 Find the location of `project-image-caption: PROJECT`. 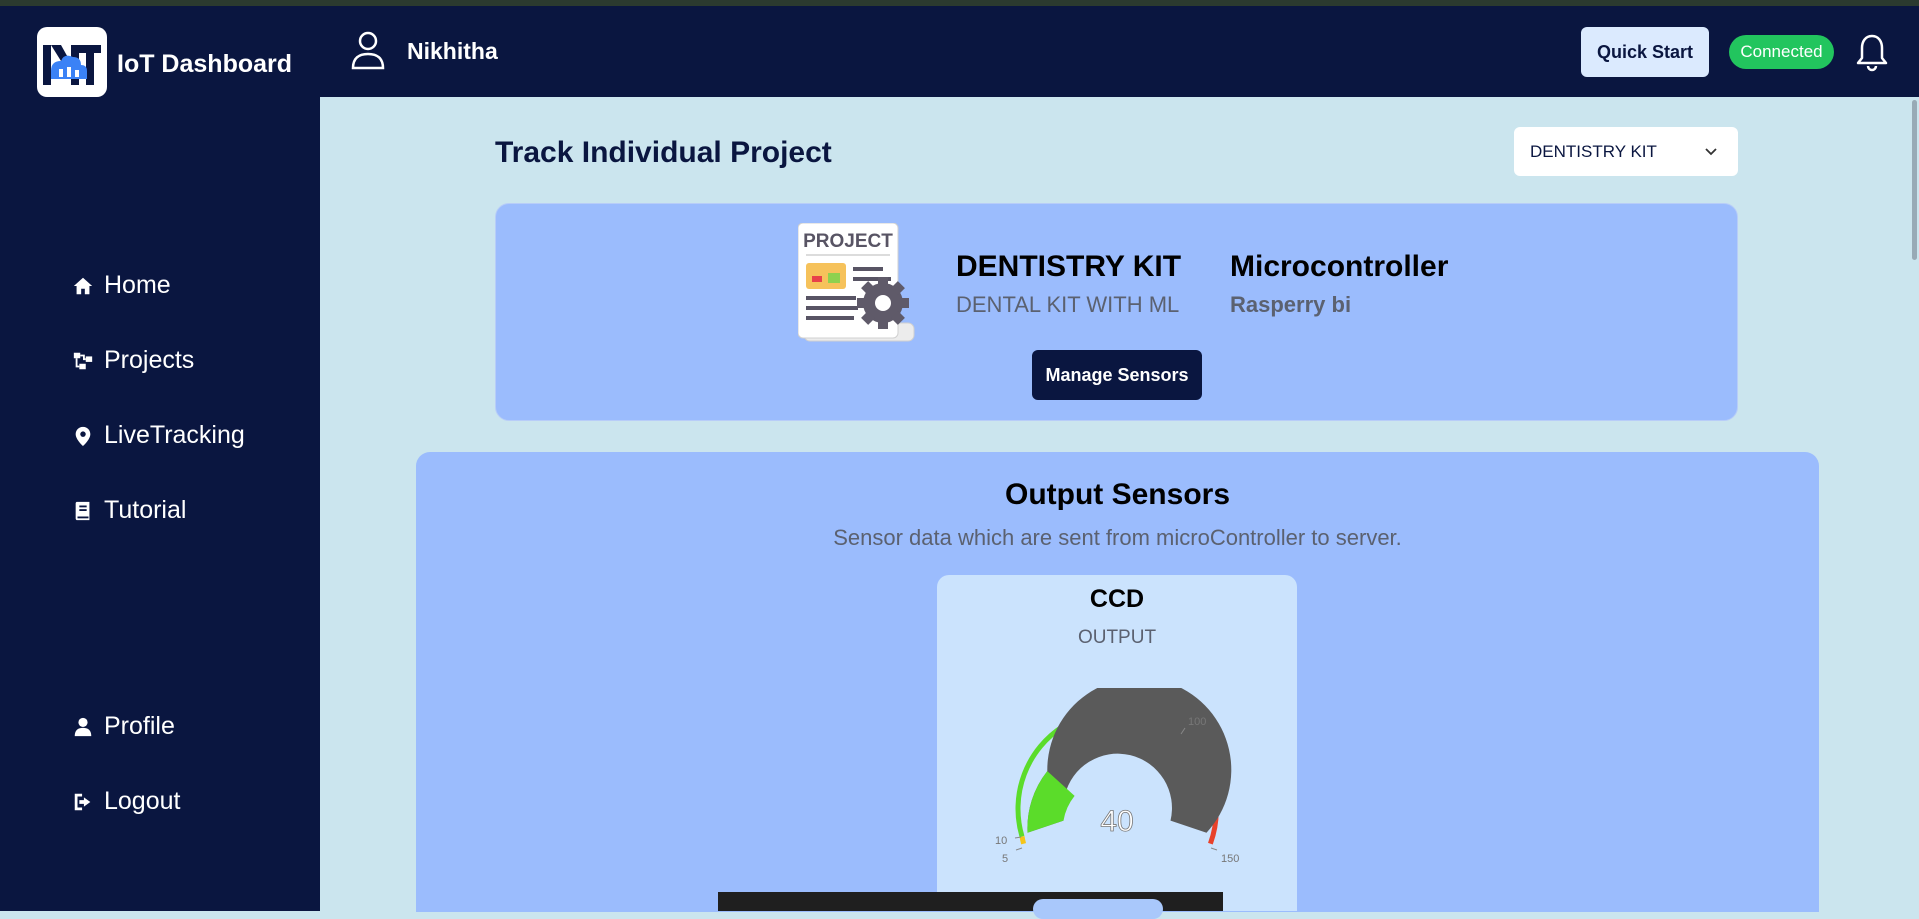

project-image-caption: PROJECT is located at coordinates (848, 241).